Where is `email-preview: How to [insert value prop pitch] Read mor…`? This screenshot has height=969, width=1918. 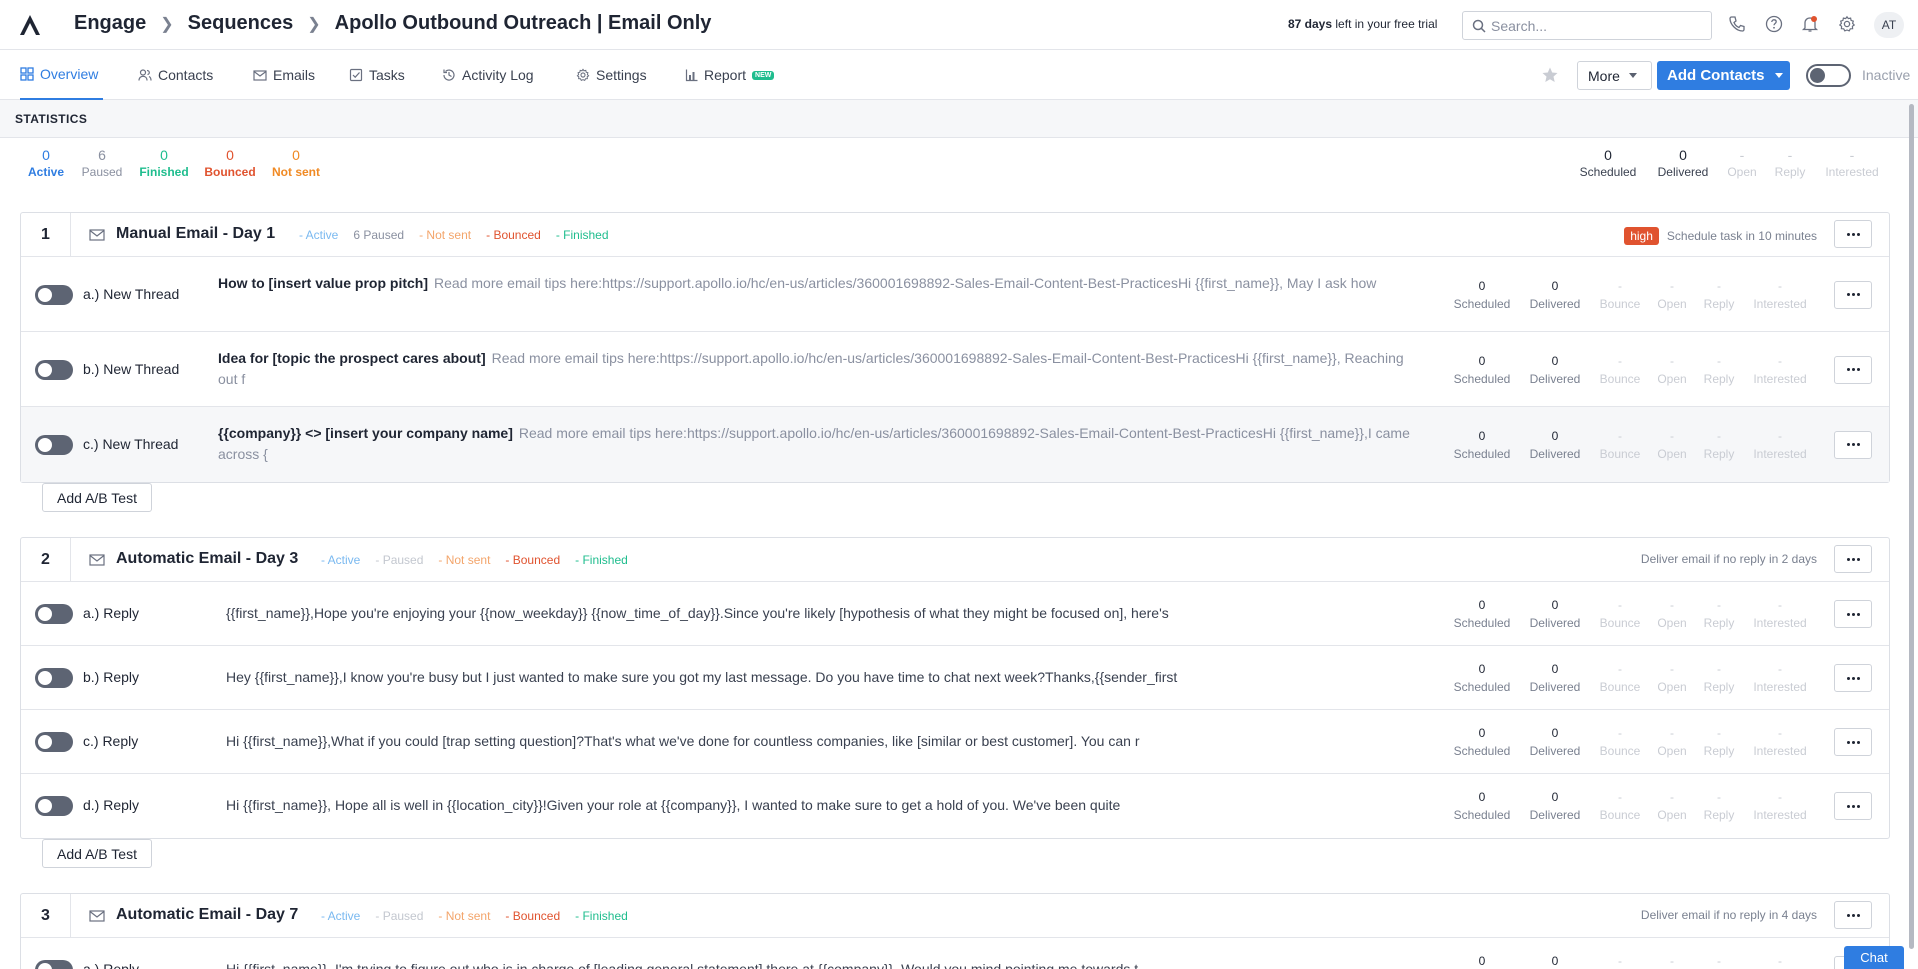
email-preview: How to [insert value prop pitch] Read mor… is located at coordinates (818, 283).